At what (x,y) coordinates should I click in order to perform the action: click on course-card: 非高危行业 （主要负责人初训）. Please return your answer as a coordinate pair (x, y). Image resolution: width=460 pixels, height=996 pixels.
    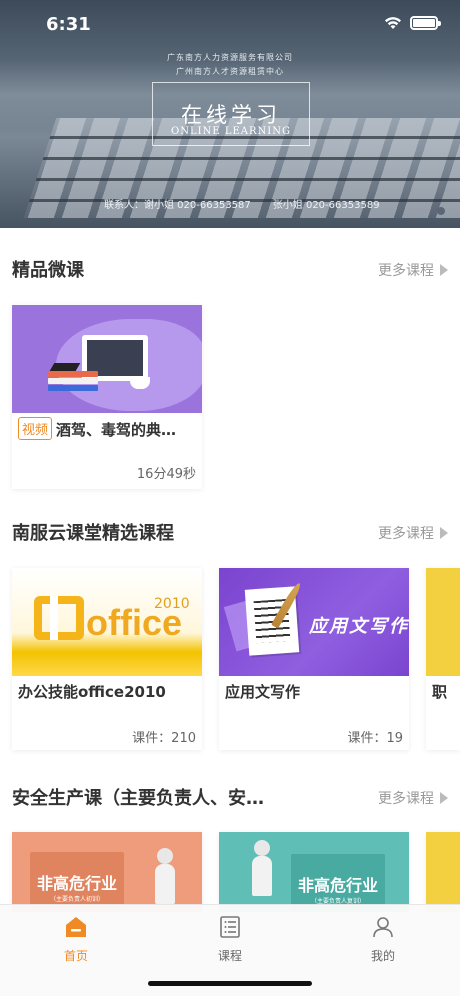
    Looking at the image, I should click on (107, 872).